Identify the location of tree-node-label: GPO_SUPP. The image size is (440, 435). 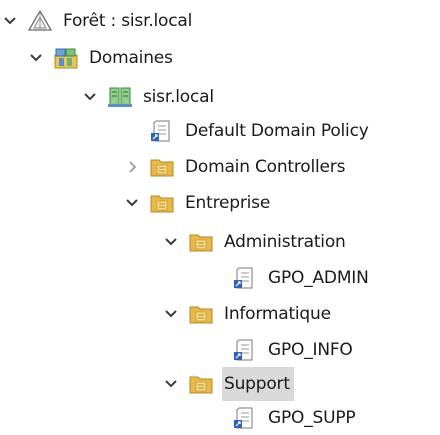
(312, 418).